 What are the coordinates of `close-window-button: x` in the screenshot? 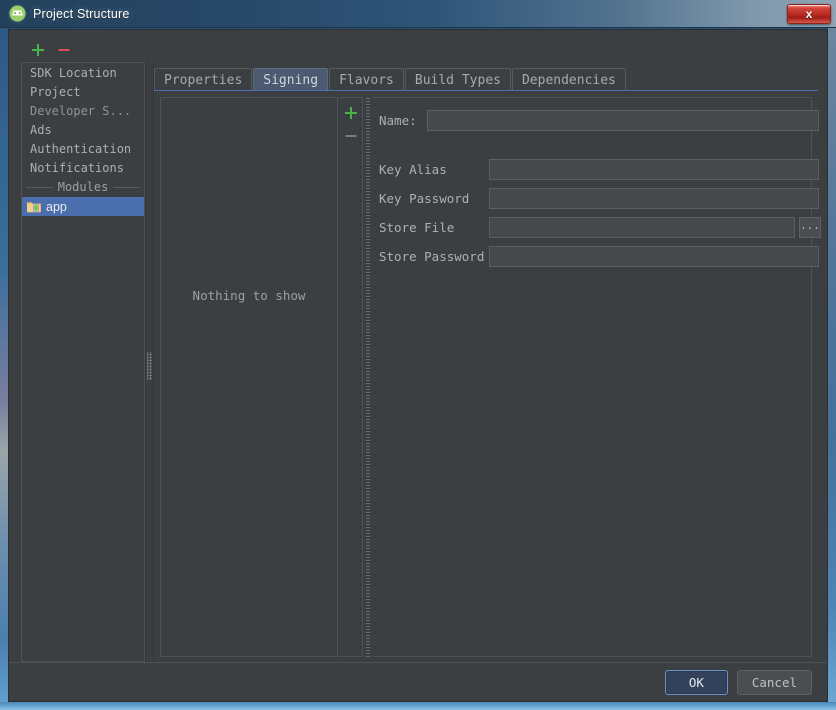 It's located at (809, 13).